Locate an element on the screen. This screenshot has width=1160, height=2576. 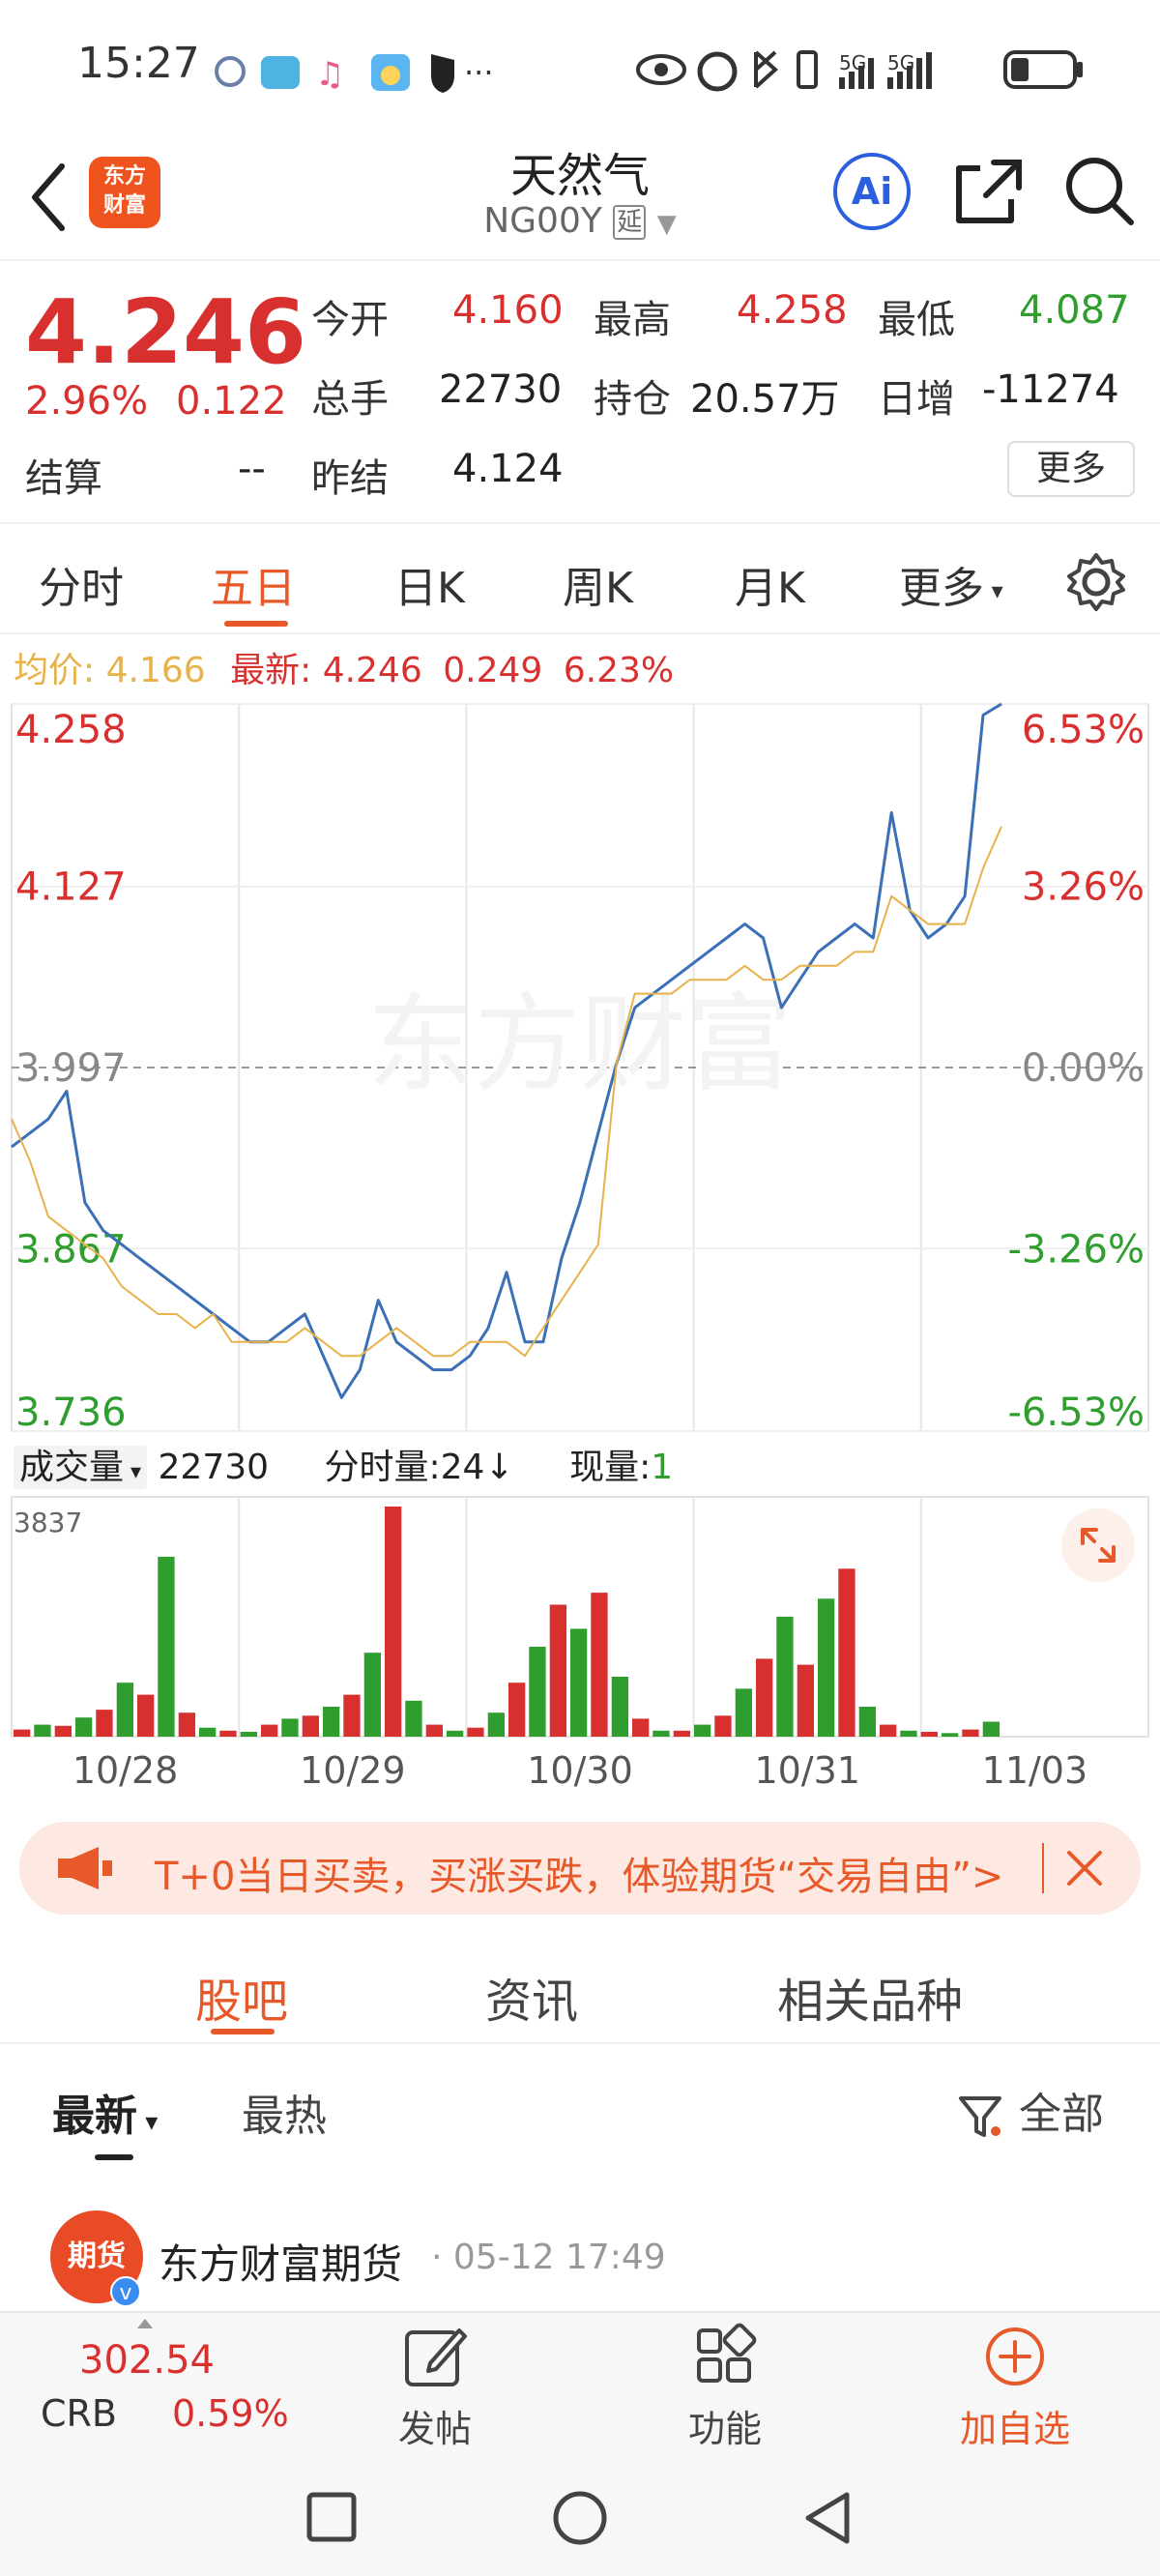
current-volume-label: 现量: is located at coordinates (610, 1467).